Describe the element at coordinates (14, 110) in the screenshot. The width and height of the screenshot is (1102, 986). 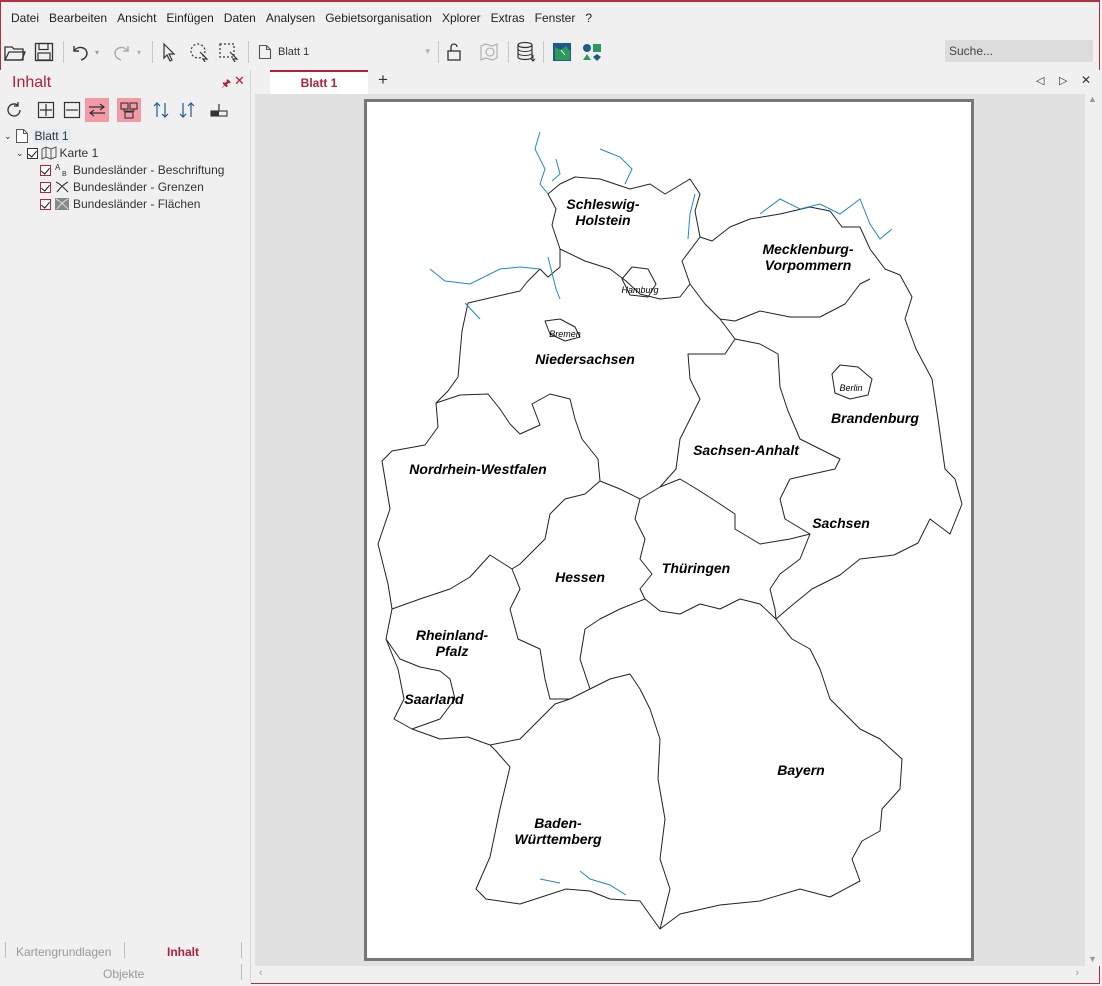
I see `refresh-icon` at that location.